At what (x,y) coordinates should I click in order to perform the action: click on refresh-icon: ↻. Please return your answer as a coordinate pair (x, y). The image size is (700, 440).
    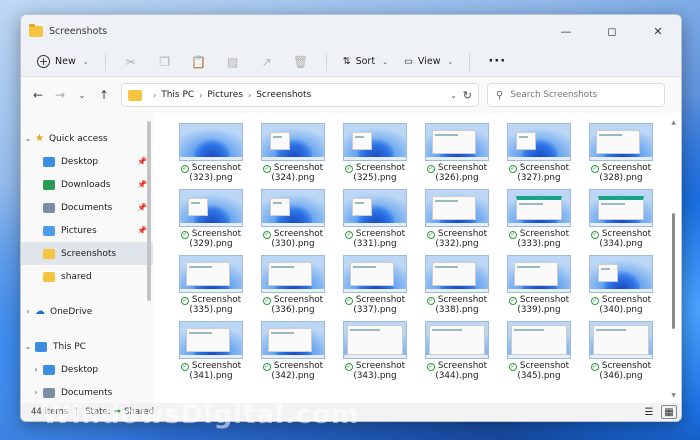
    Looking at the image, I should click on (467, 95).